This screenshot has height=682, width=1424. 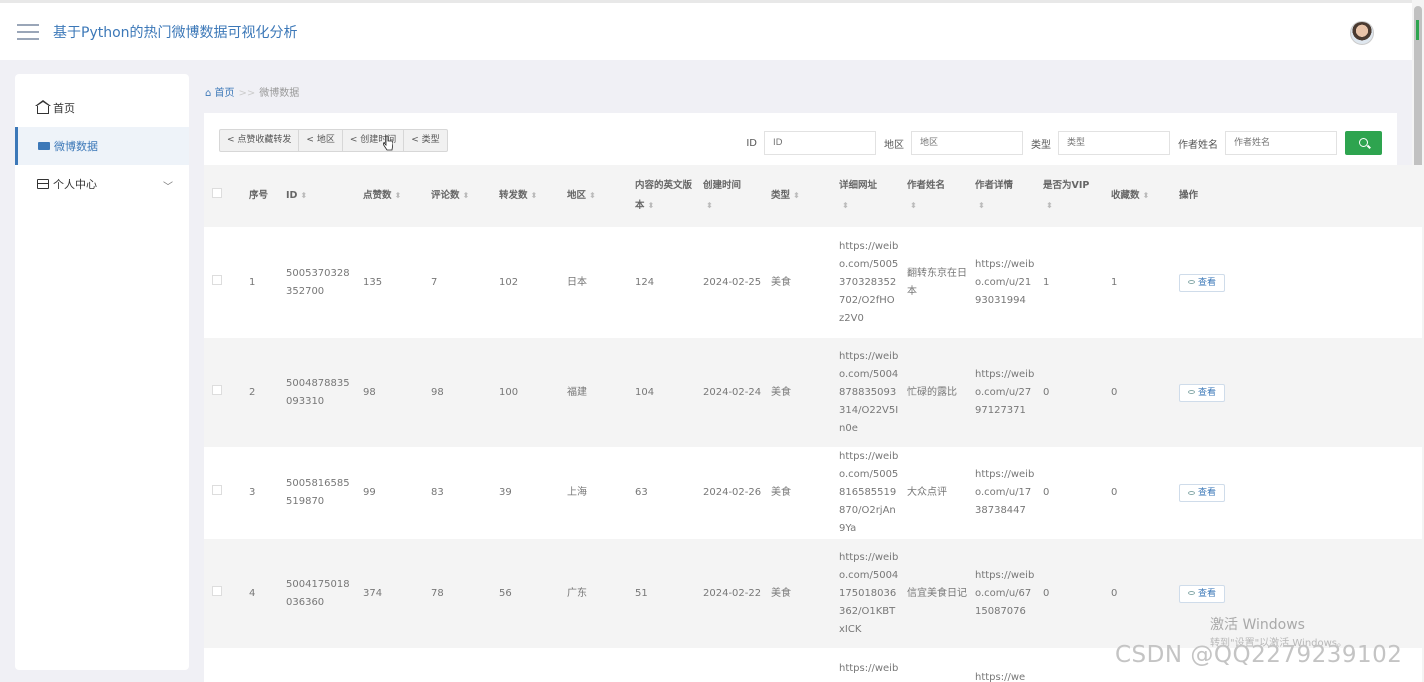 What do you see at coordinates (369, 392) in the screenshot?
I see `cell-likes: 98` at bounding box center [369, 392].